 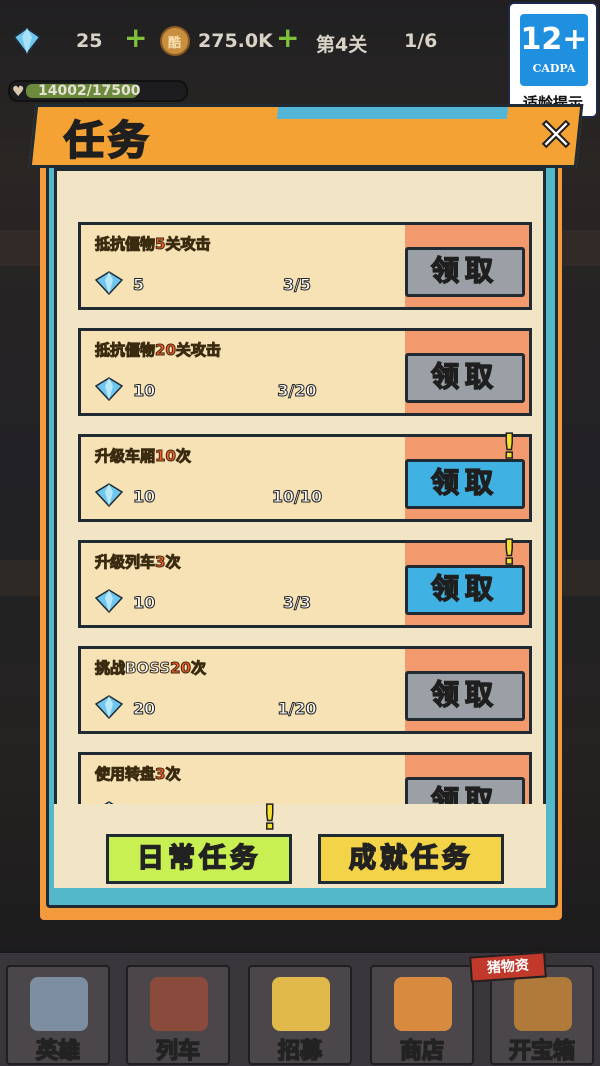 What do you see at coordinates (199, 859) in the screenshot?
I see `tab-daily-tasks: 日常任务` at bounding box center [199, 859].